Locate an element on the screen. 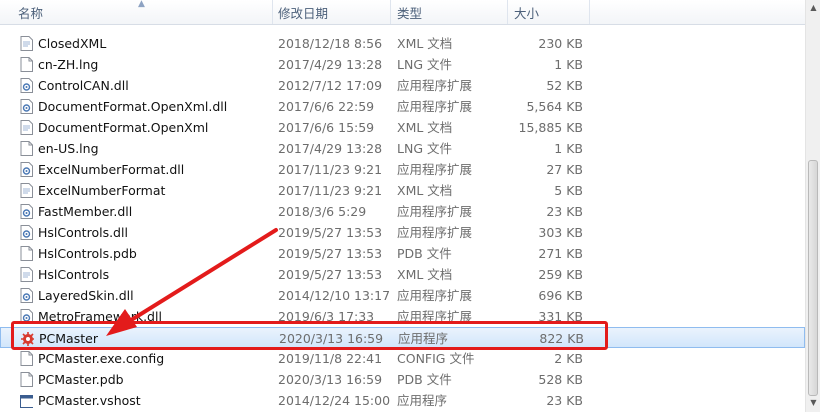 The height and width of the screenshot is (412, 820). scroll-down-icon: ▼ is located at coordinates (813, 403).